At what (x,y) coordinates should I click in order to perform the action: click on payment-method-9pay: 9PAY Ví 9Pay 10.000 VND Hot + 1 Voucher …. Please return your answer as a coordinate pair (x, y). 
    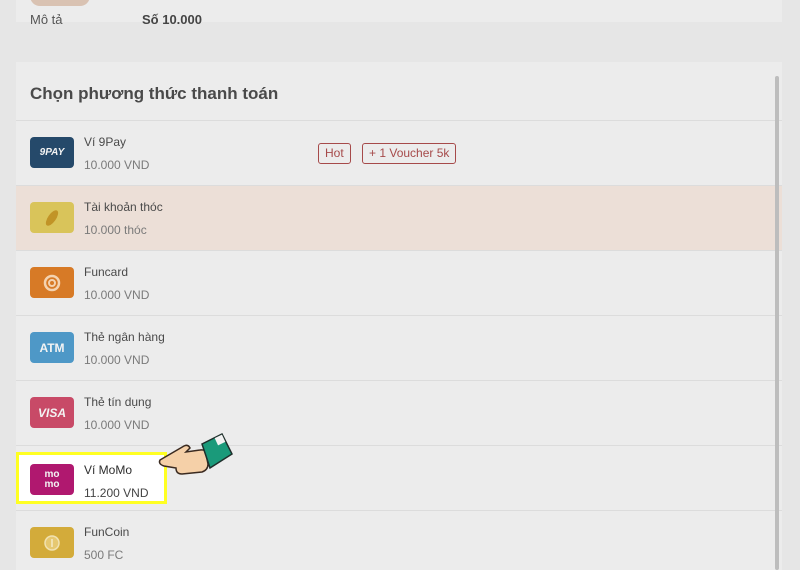
    Looking at the image, I should click on (399, 153).